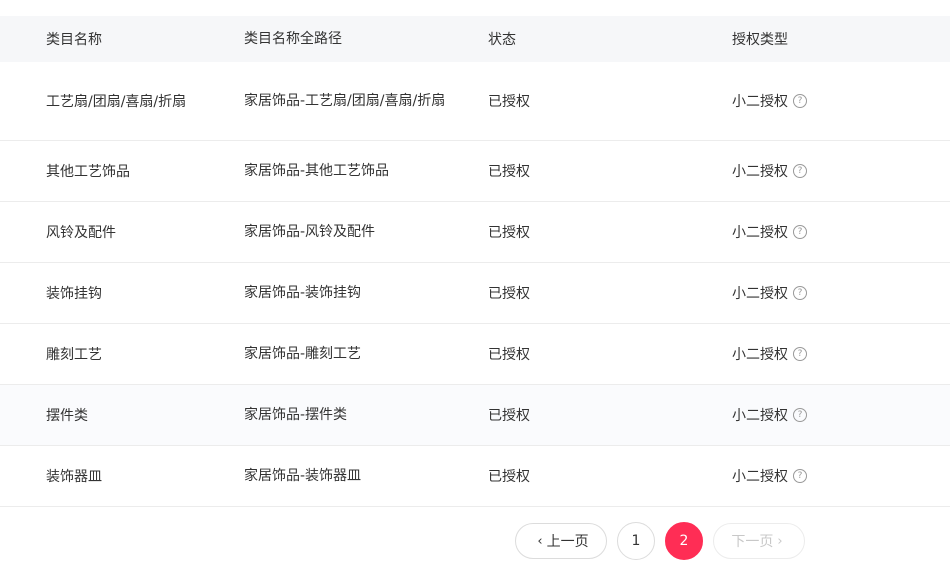 This screenshot has width=950, height=571. What do you see at coordinates (475, 415) in the screenshot?
I see `table-row: 摆件类 家居饰品-摆件类 已授权 小二授权 ?` at bounding box center [475, 415].